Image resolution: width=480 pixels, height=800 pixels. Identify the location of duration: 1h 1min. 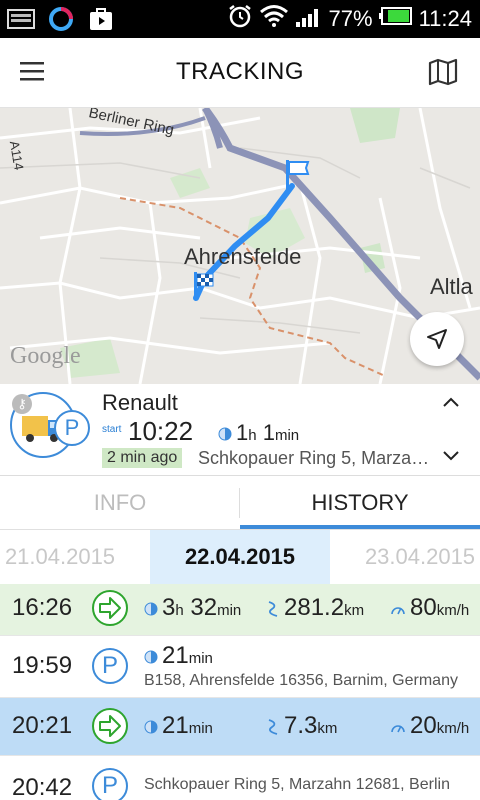
(258, 433).